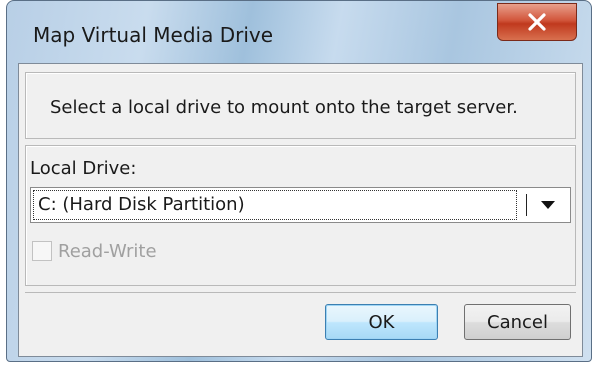 The width and height of the screenshot is (594, 366). Describe the element at coordinates (381, 322) in the screenshot. I see `ok-button: OK` at that location.